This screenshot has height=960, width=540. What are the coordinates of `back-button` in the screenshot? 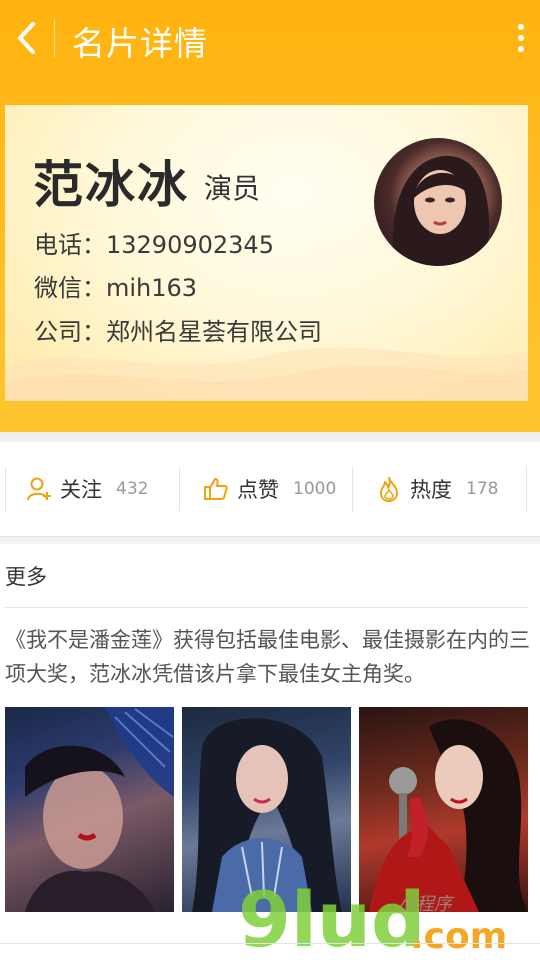 It's located at (26, 38).